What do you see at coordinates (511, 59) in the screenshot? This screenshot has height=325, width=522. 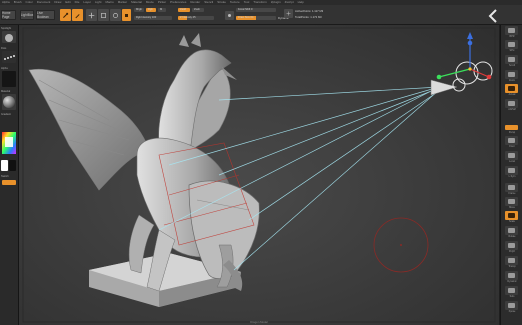 I see `scroll-button` at bounding box center [511, 59].